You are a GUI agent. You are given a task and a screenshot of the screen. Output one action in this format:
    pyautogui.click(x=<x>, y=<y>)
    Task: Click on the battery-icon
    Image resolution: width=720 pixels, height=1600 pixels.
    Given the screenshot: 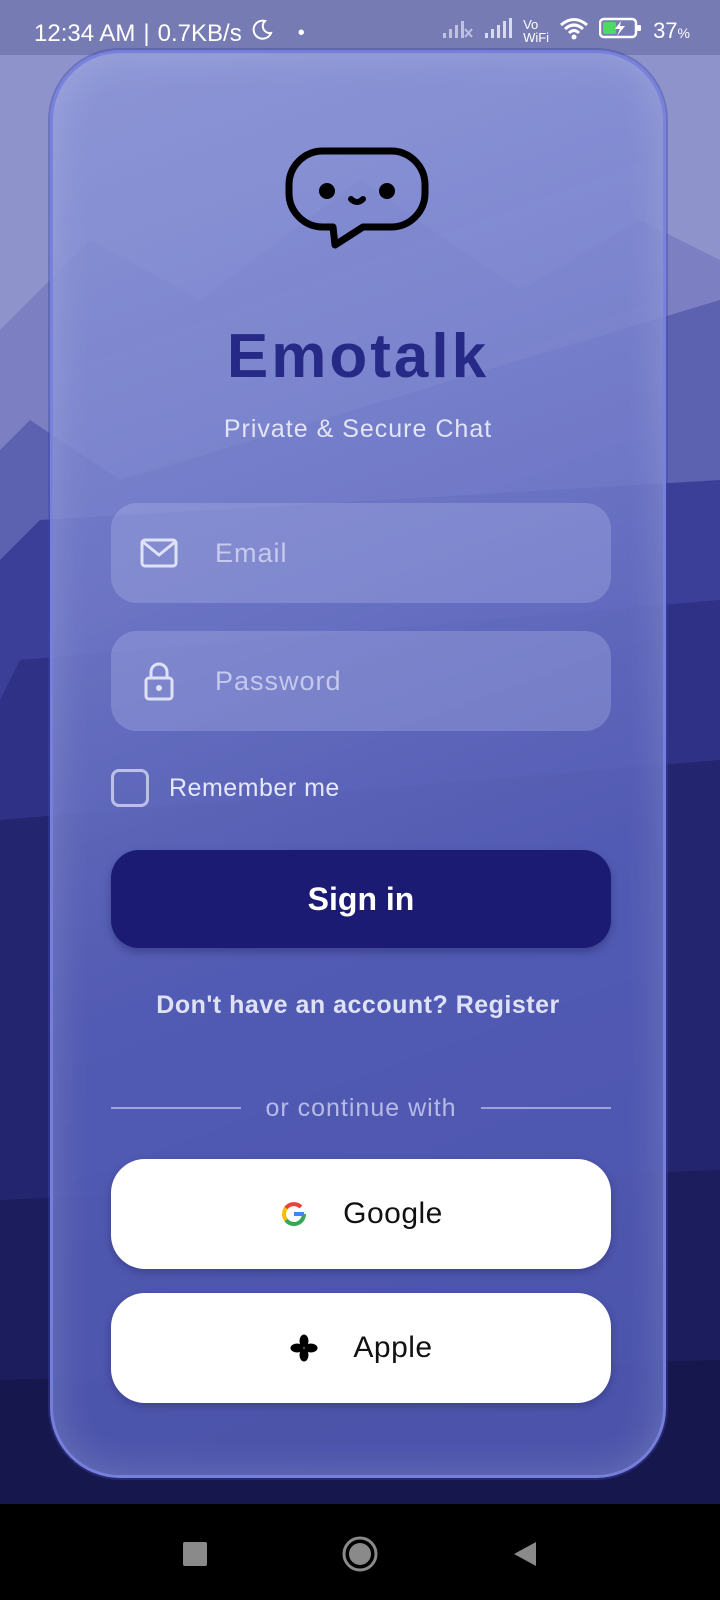 What is the action you would take?
    pyautogui.click(x=620, y=31)
    